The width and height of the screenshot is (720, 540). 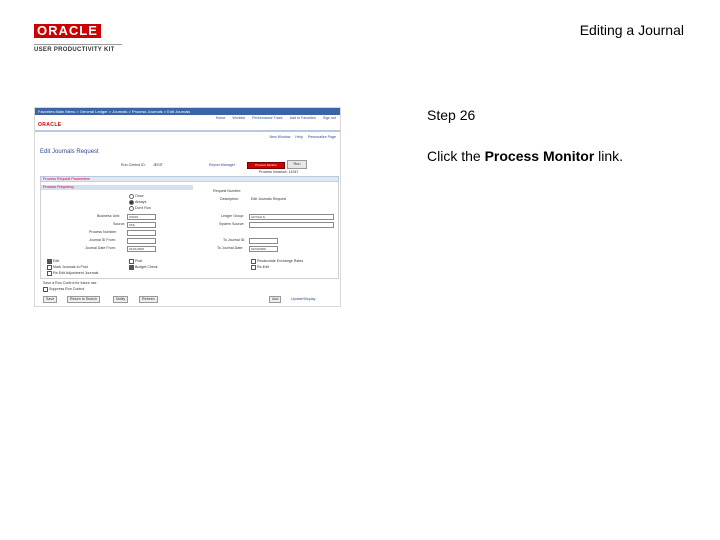 What do you see at coordinates (609, 156) in the screenshot?
I see `instruction-post: link.` at bounding box center [609, 156].